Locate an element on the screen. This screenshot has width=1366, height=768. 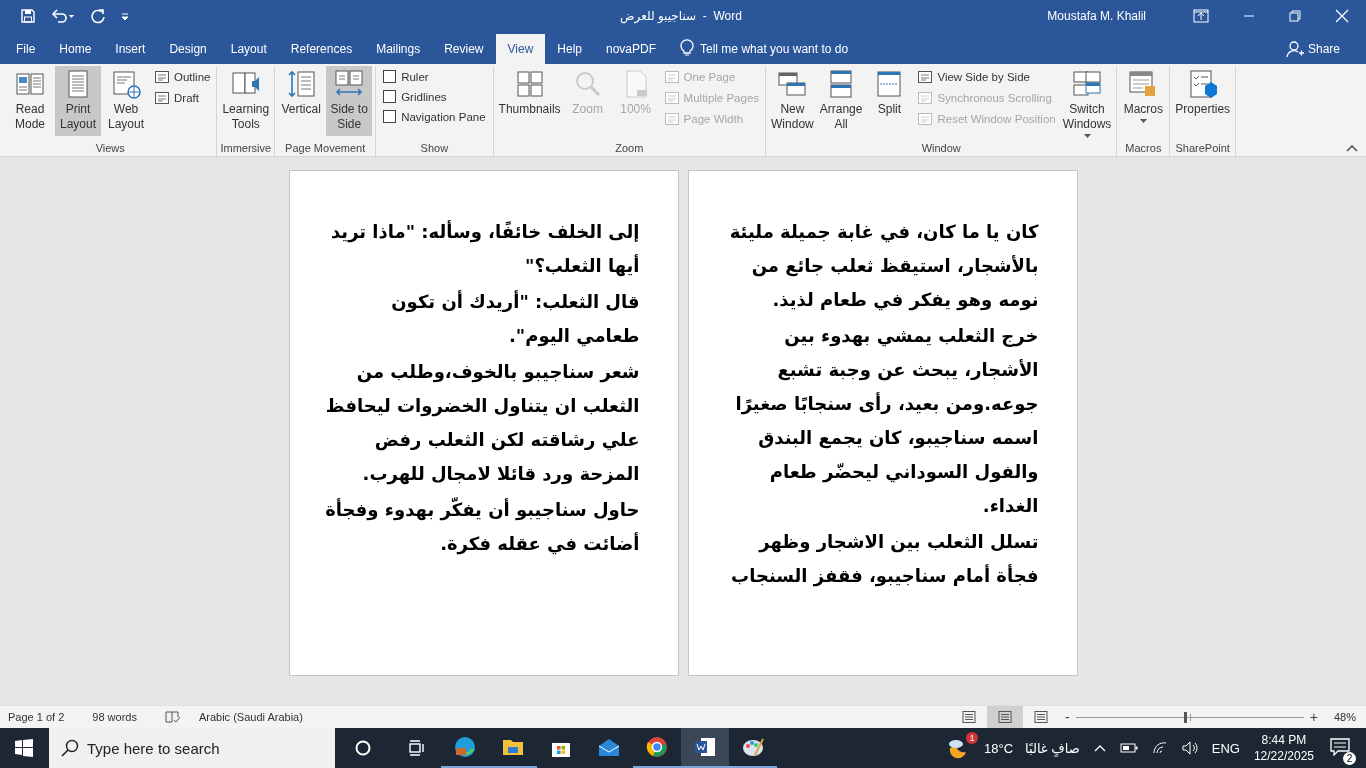
reset-window-icon is located at coordinates (925, 119).